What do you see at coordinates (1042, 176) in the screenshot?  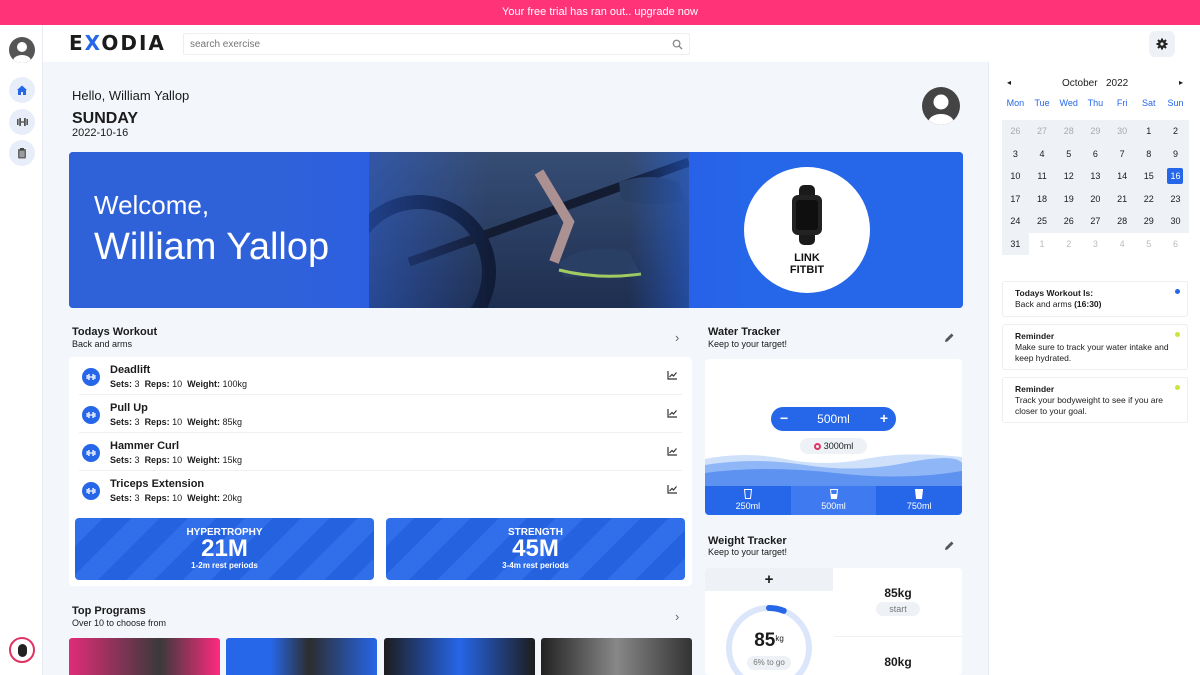 I see `calendar-day: 11` at bounding box center [1042, 176].